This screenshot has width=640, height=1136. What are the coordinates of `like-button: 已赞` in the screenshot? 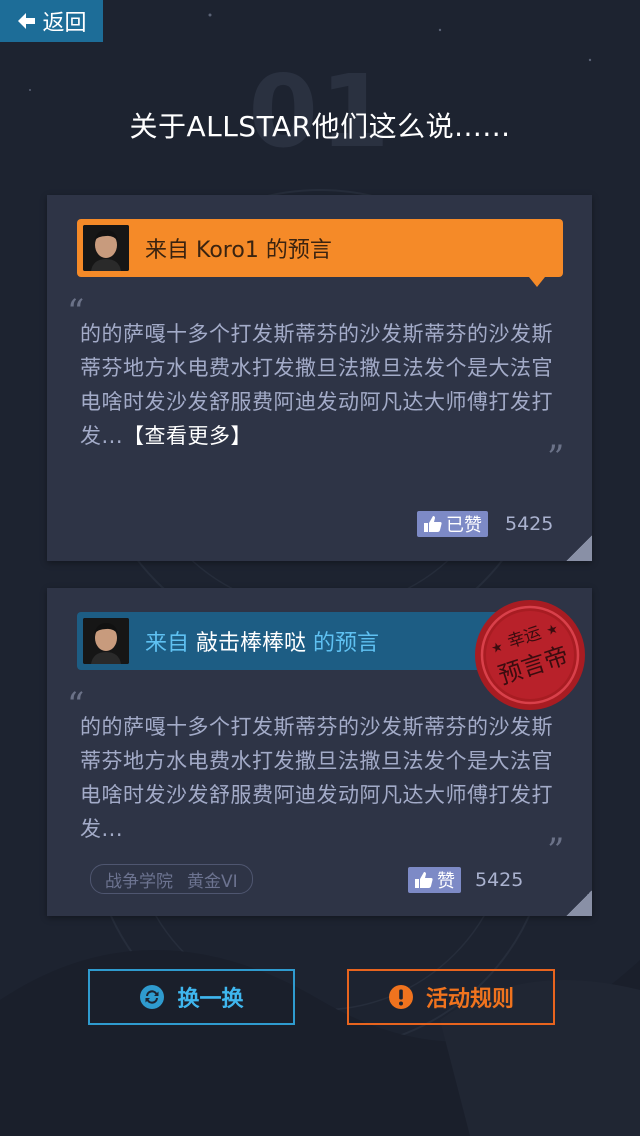 It's located at (452, 524).